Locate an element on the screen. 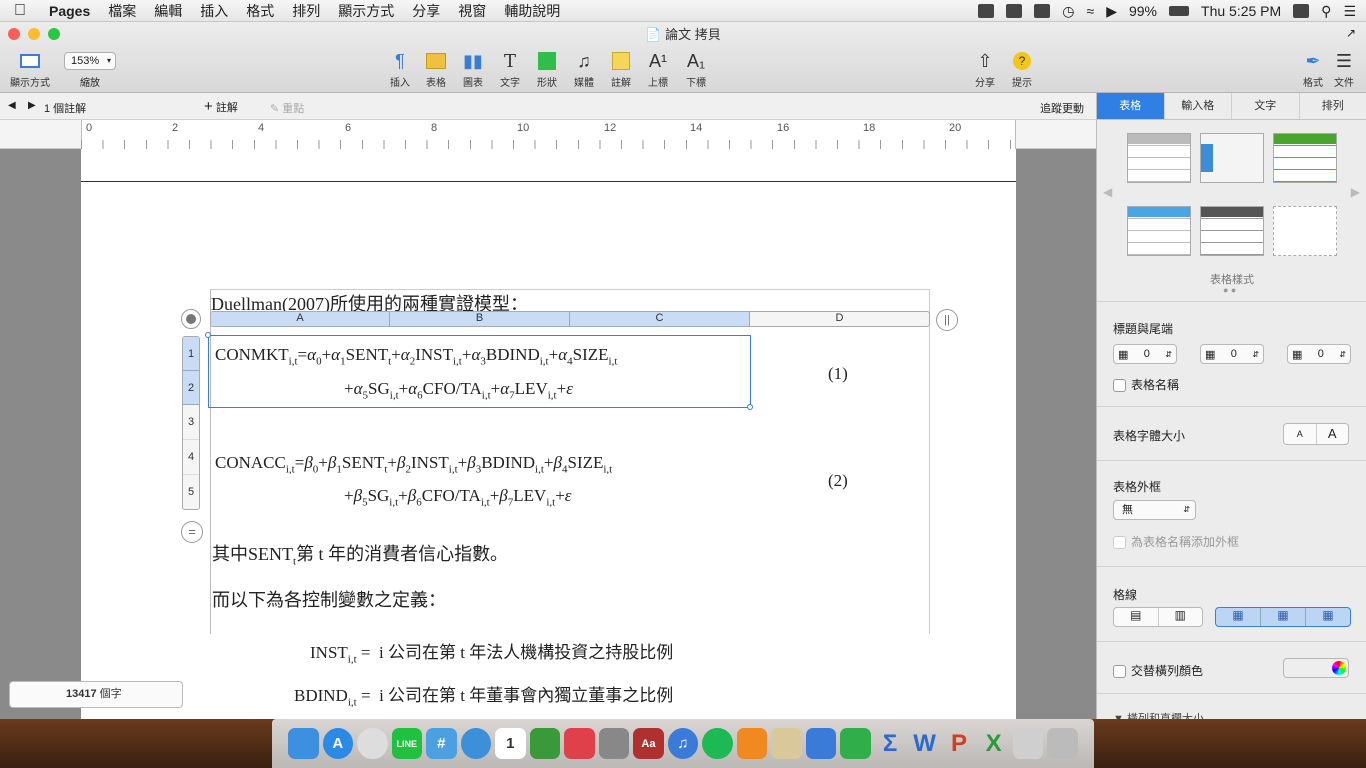 The width and height of the screenshot is (1366, 768). menu-file: 檔案 is located at coordinates (122, 11).